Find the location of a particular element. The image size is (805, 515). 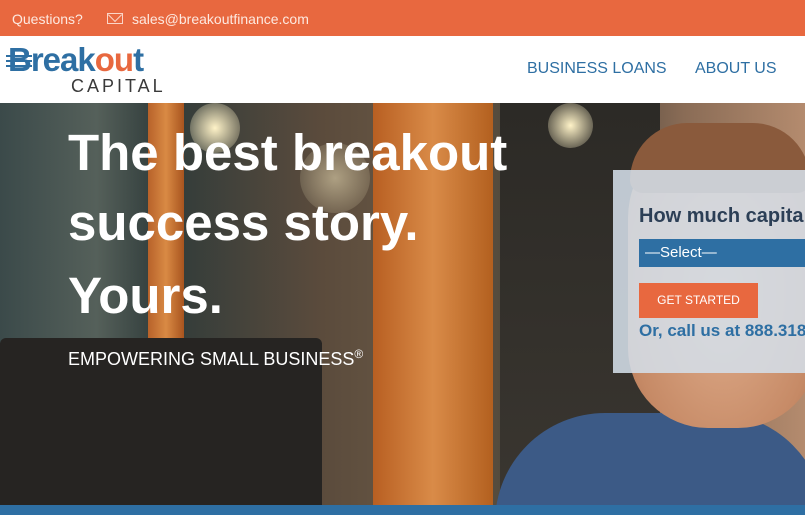

hero-tagline: EMPOWERING SMALL BUSINESS® is located at coordinates (215, 358).